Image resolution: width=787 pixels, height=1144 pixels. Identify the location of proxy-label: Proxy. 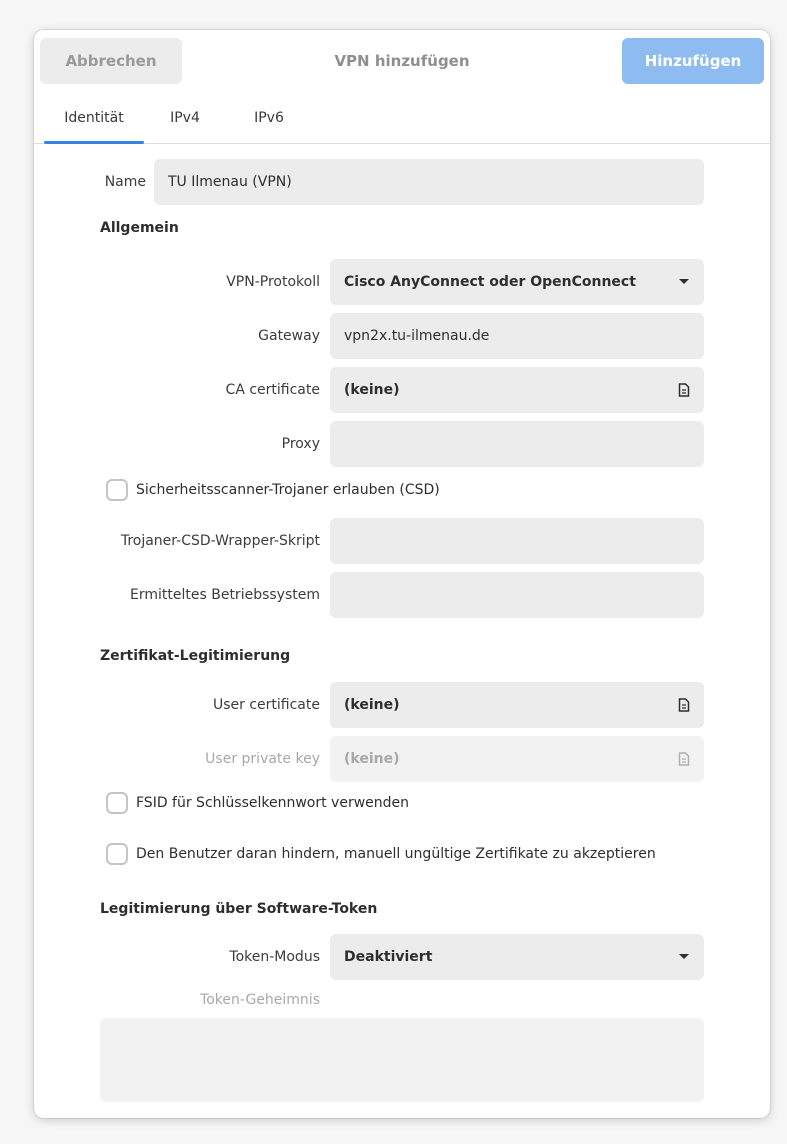
(300, 444).